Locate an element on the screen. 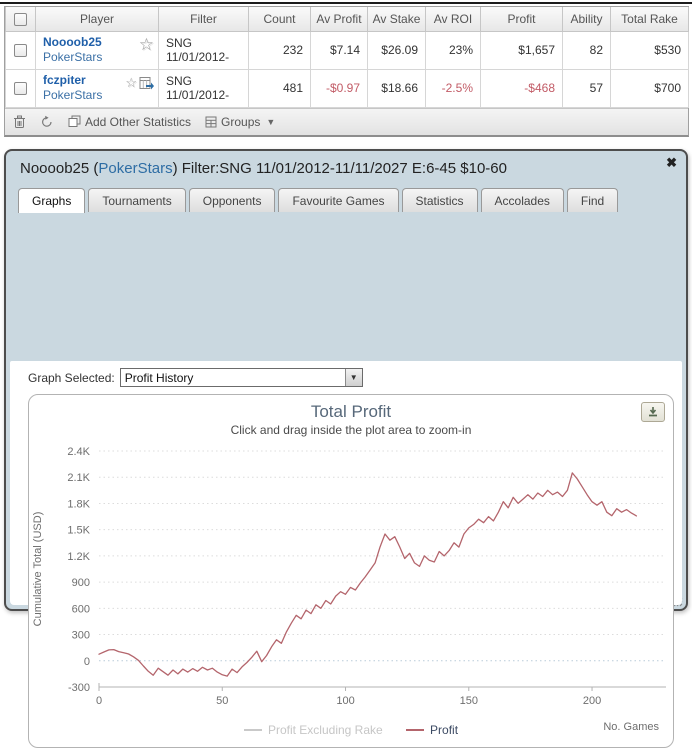 This screenshot has width=692, height=748. row-select-cell is located at coordinates (20, 88).